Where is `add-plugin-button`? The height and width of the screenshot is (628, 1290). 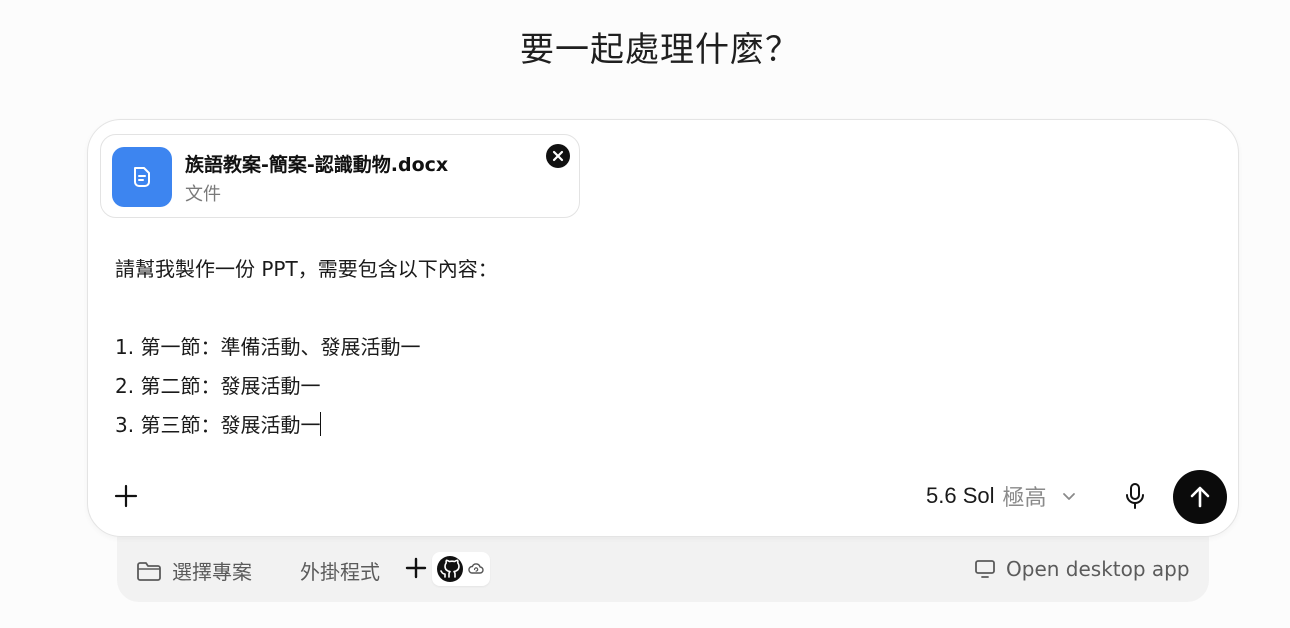 add-plugin-button is located at coordinates (416, 568).